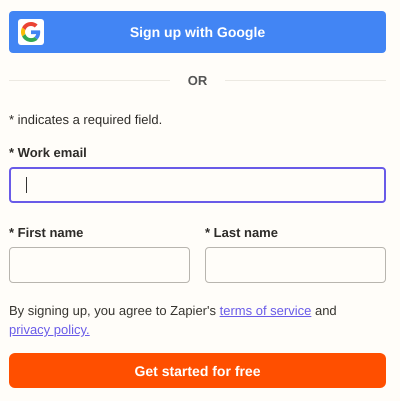 The image size is (400, 401). Describe the element at coordinates (173, 320) in the screenshot. I see `consent-text: By signing up, you agree to Zapier's terms of service and privacy policy.` at that location.